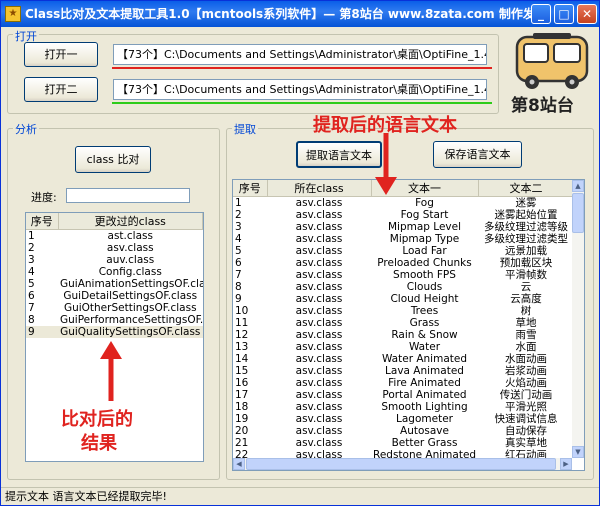 Image resolution: width=600 pixels, height=506 pixels. What do you see at coordinates (526, 419) in the screenshot?
I see `row-text-two: 快速调试信息` at bounding box center [526, 419].